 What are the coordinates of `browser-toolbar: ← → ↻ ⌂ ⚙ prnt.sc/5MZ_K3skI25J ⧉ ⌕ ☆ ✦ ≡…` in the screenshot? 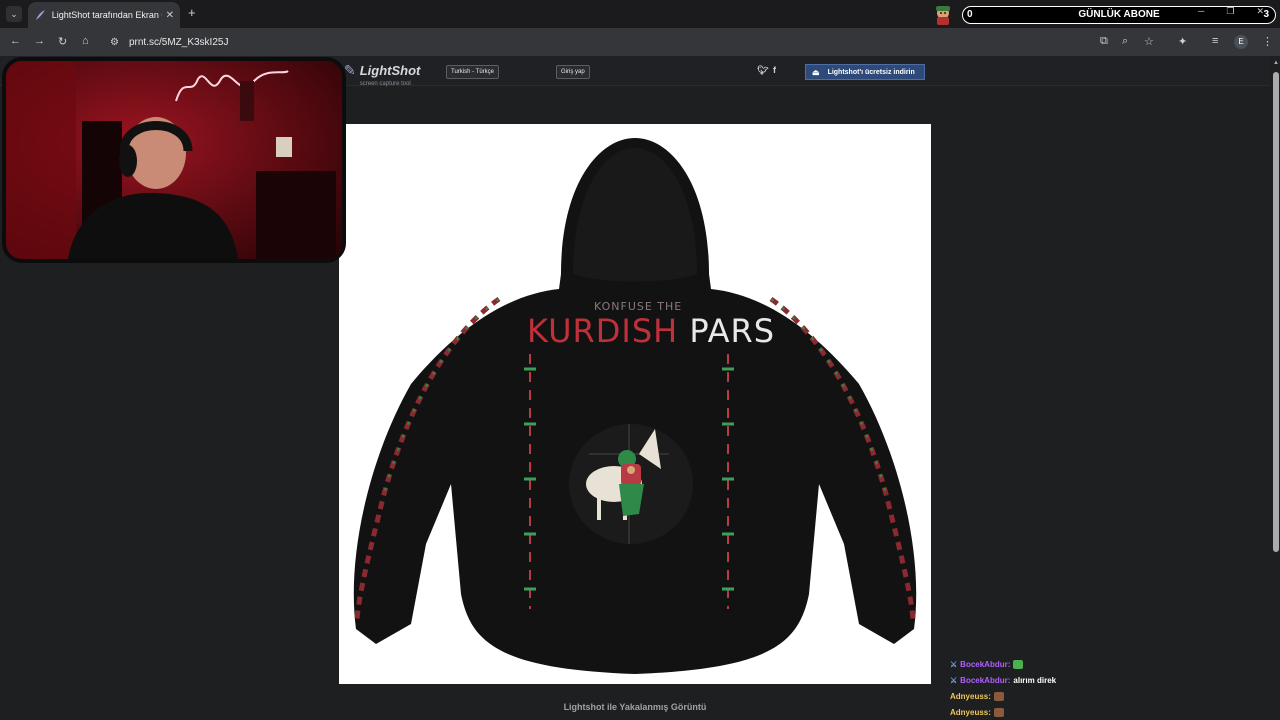 It's located at (640, 42).